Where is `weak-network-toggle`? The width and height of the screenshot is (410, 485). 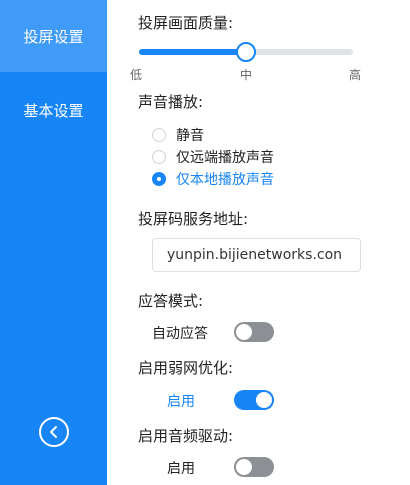 weak-network-toggle is located at coordinates (254, 400).